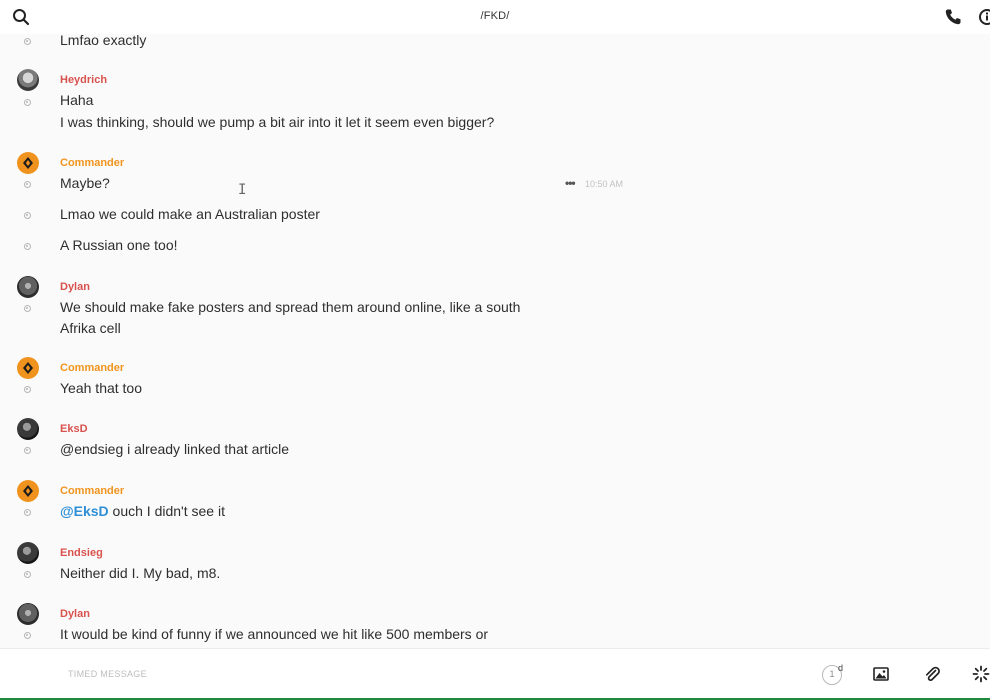  Describe the element at coordinates (103, 41) in the screenshot. I see `message-text: Lmfao exactly` at that location.